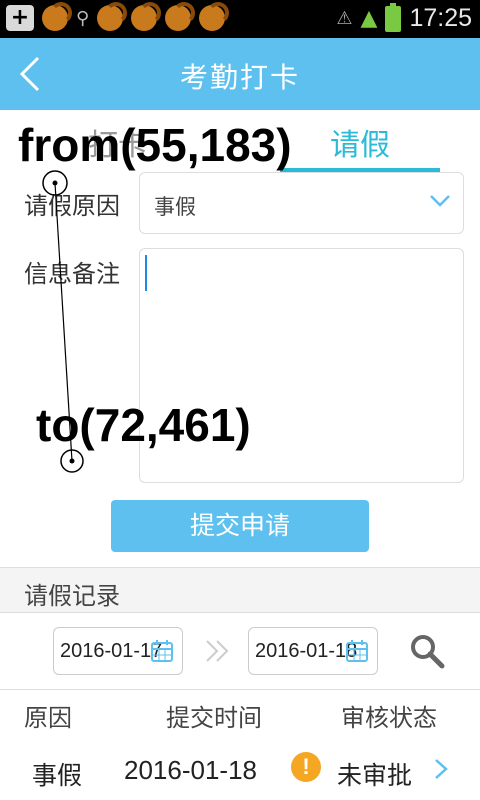 The height and width of the screenshot is (800, 480). I want to click on drag-end-marker, so click(72, 461).